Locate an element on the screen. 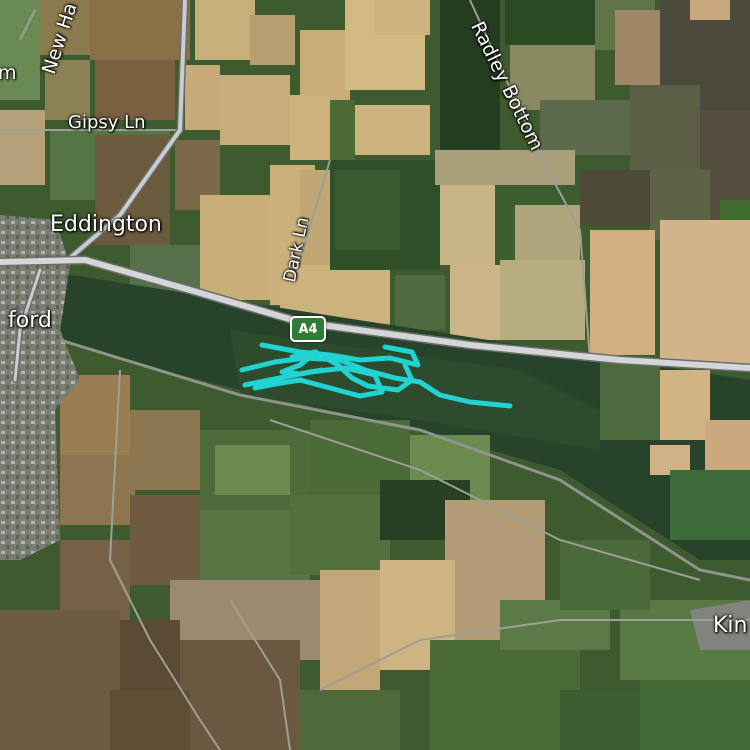  a4-road-shield: A4 is located at coordinates (308, 329).